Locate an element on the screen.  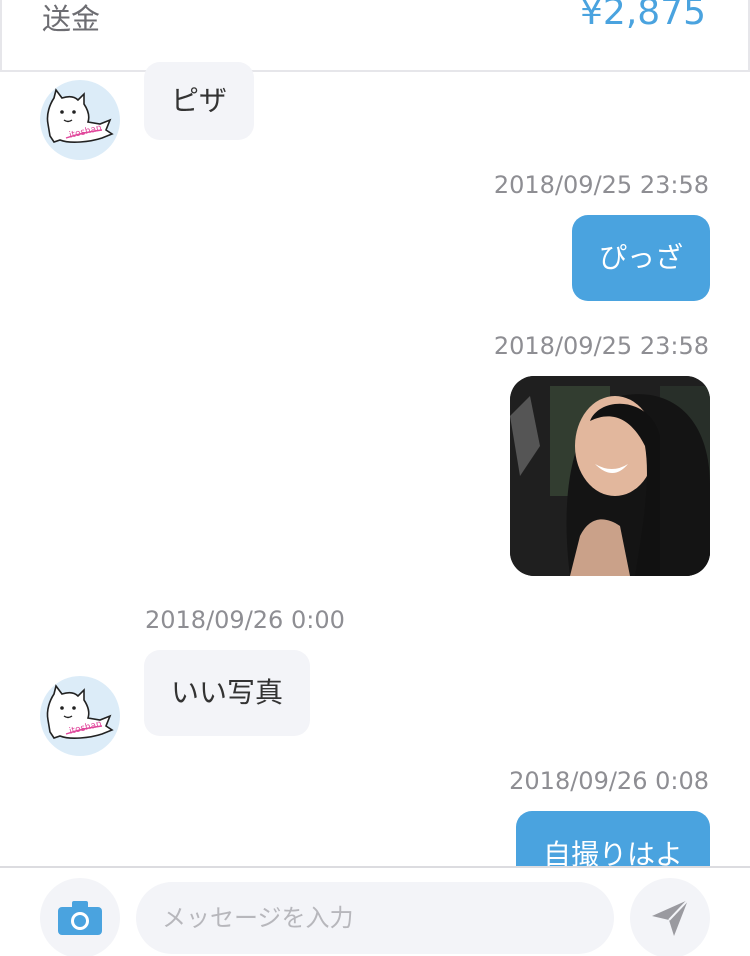
send-button is located at coordinates (670, 917).